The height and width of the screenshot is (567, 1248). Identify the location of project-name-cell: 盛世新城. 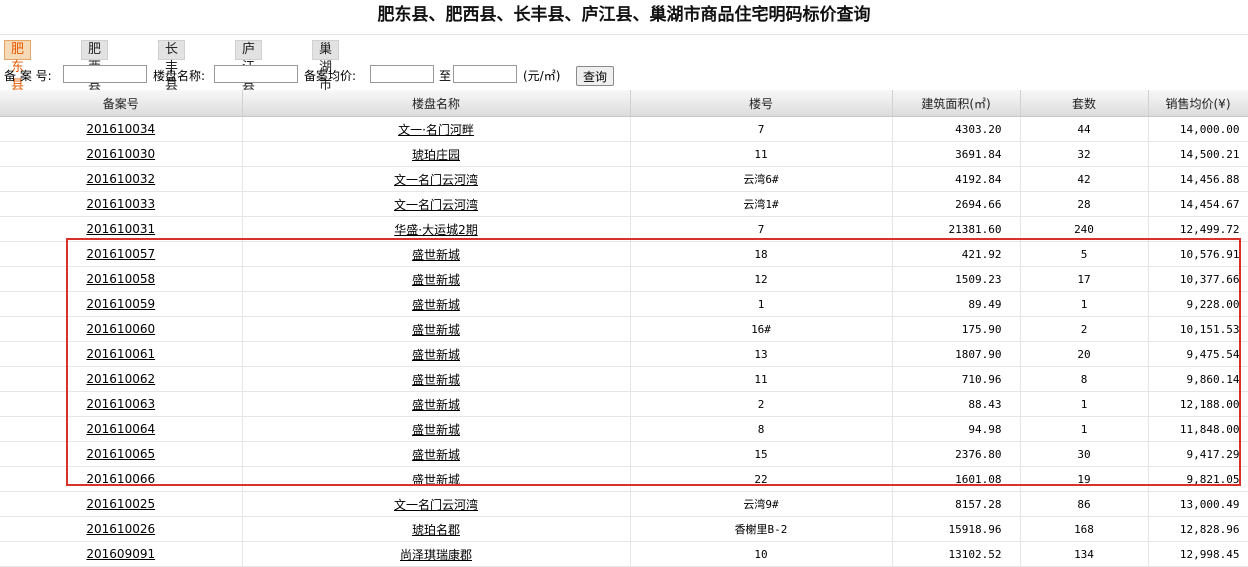
(436, 379).